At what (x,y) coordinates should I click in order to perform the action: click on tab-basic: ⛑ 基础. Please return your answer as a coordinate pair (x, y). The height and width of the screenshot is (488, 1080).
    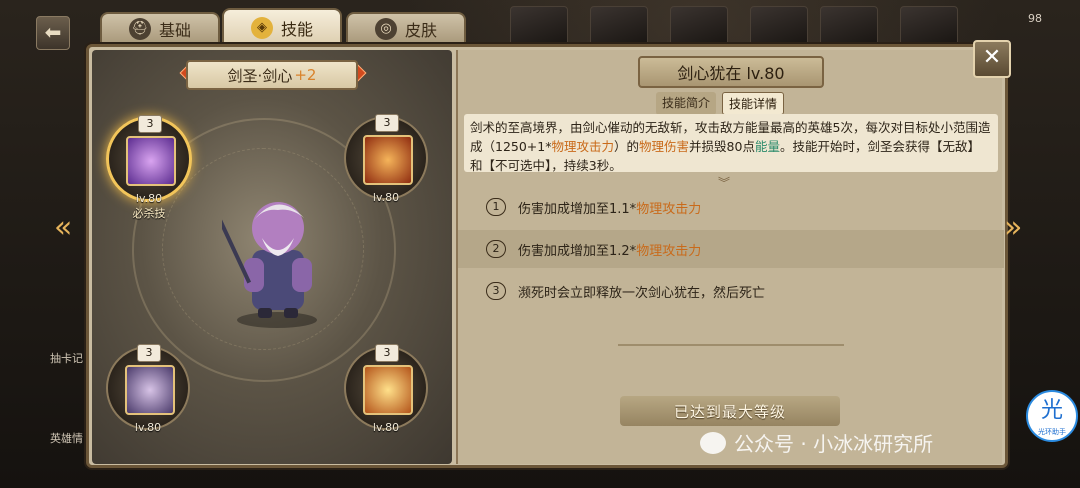
    Looking at the image, I should click on (160, 29).